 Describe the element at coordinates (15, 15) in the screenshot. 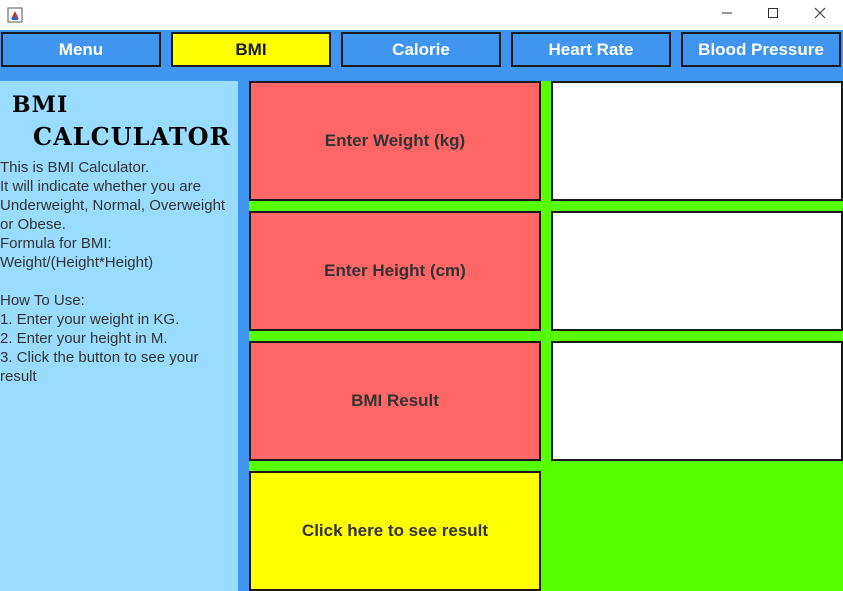

I see `java-app-icon` at that location.